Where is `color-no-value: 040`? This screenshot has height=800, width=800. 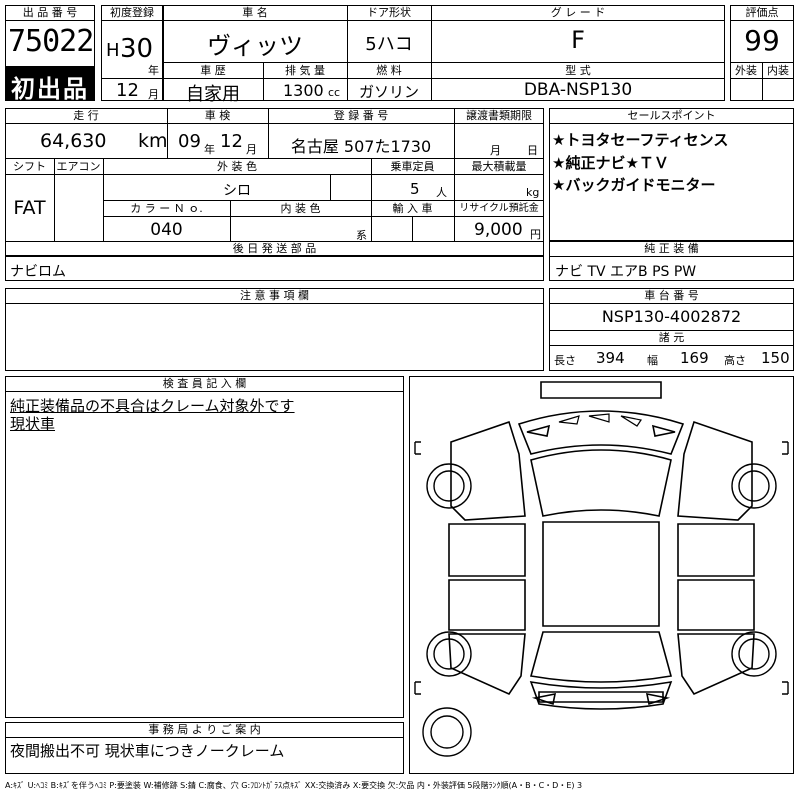
color-no-value: 040 is located at coordinates (166, 230).